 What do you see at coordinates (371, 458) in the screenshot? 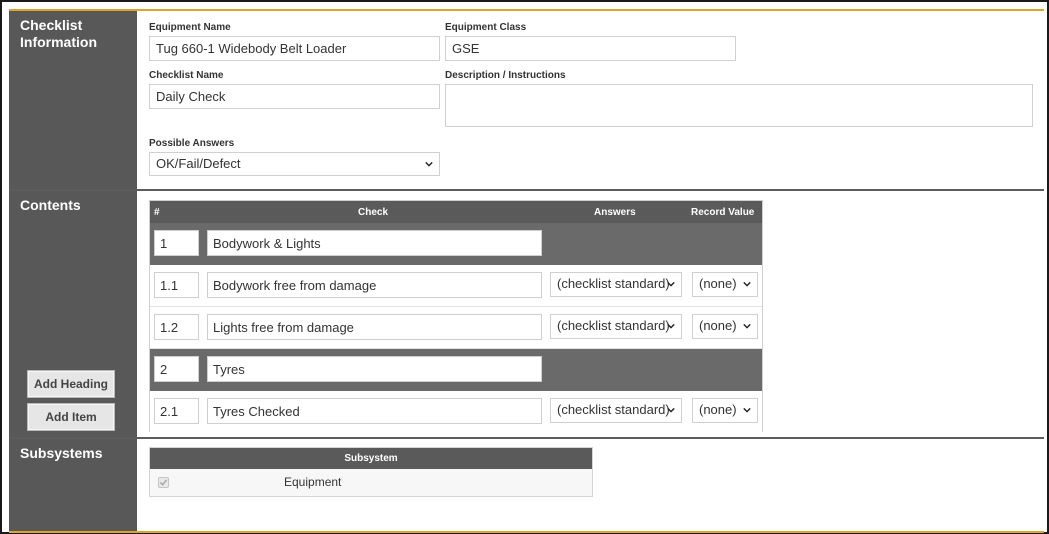
I see `column-header-subsystem: Subsystem` at bounding box center [371, 458].